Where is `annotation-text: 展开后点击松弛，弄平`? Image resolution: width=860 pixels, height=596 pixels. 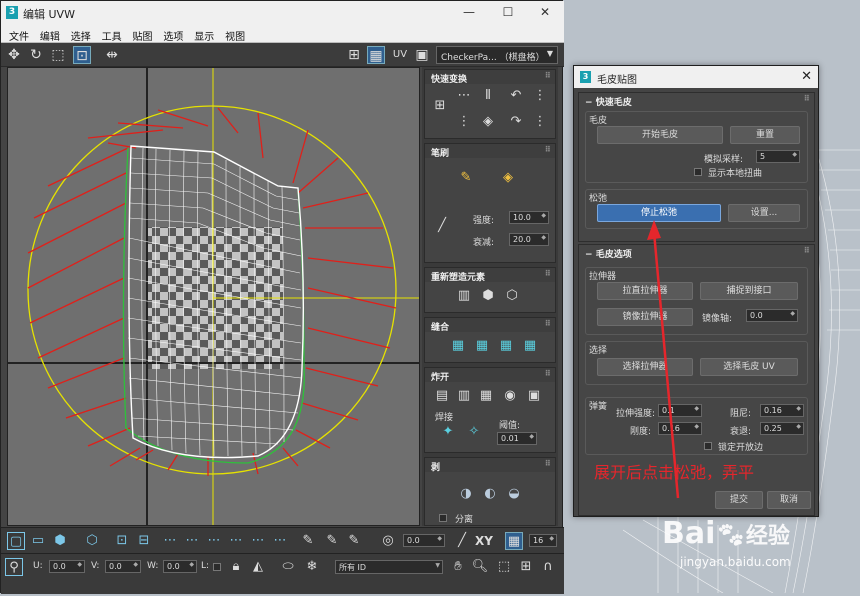
annotation-text: 展开后点击松弛，弄平 is located at coordinates (674, 472).